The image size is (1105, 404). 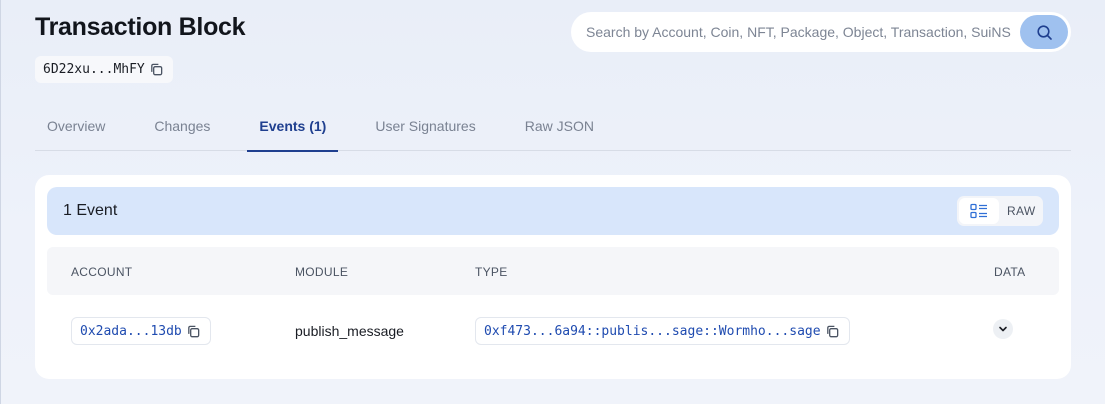 I want to click on transaction-digest: 6D22xu...MhFY, so click(x=104, y=69).